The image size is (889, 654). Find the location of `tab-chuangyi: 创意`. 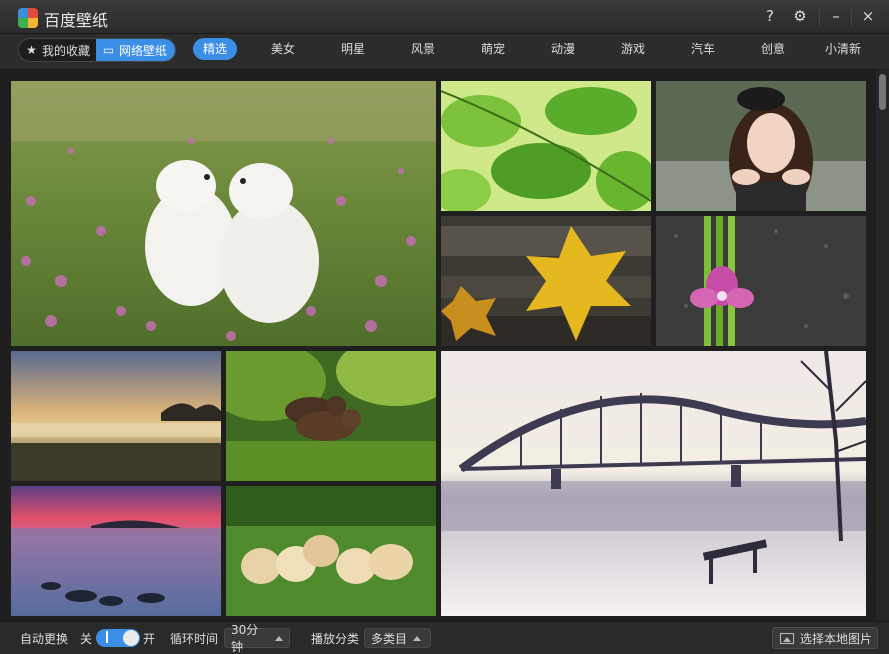

tab-chuangyi: 创意 is located at coordinates (773, 49).